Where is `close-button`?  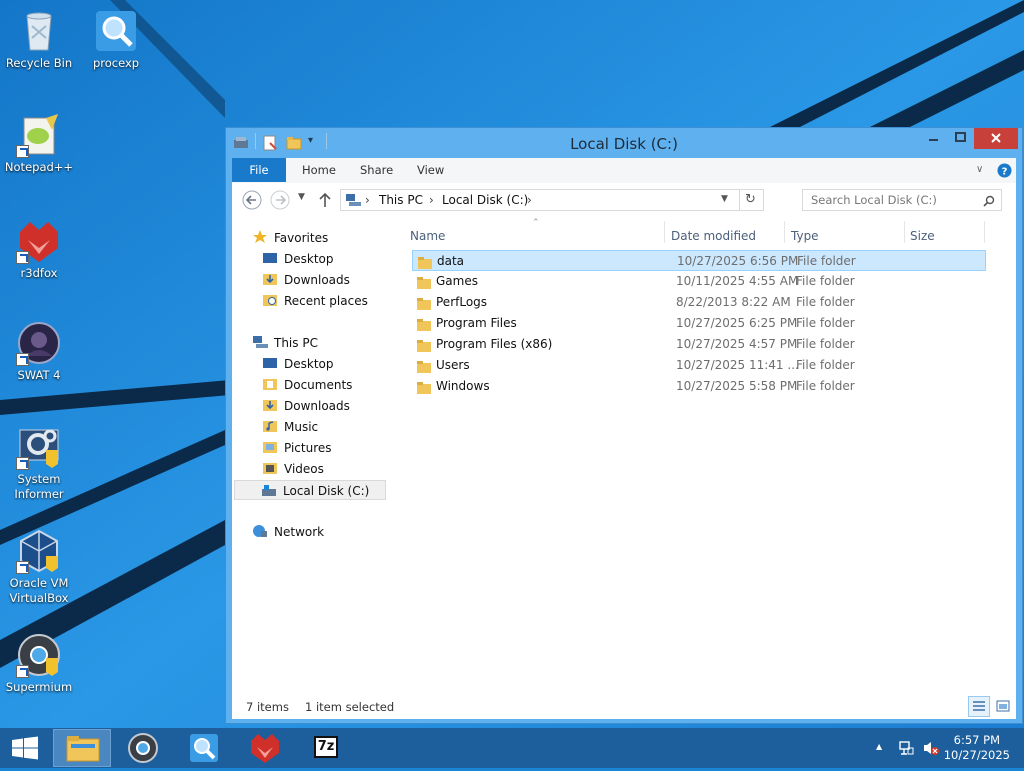 close-button is located at coordinates (996, 138).